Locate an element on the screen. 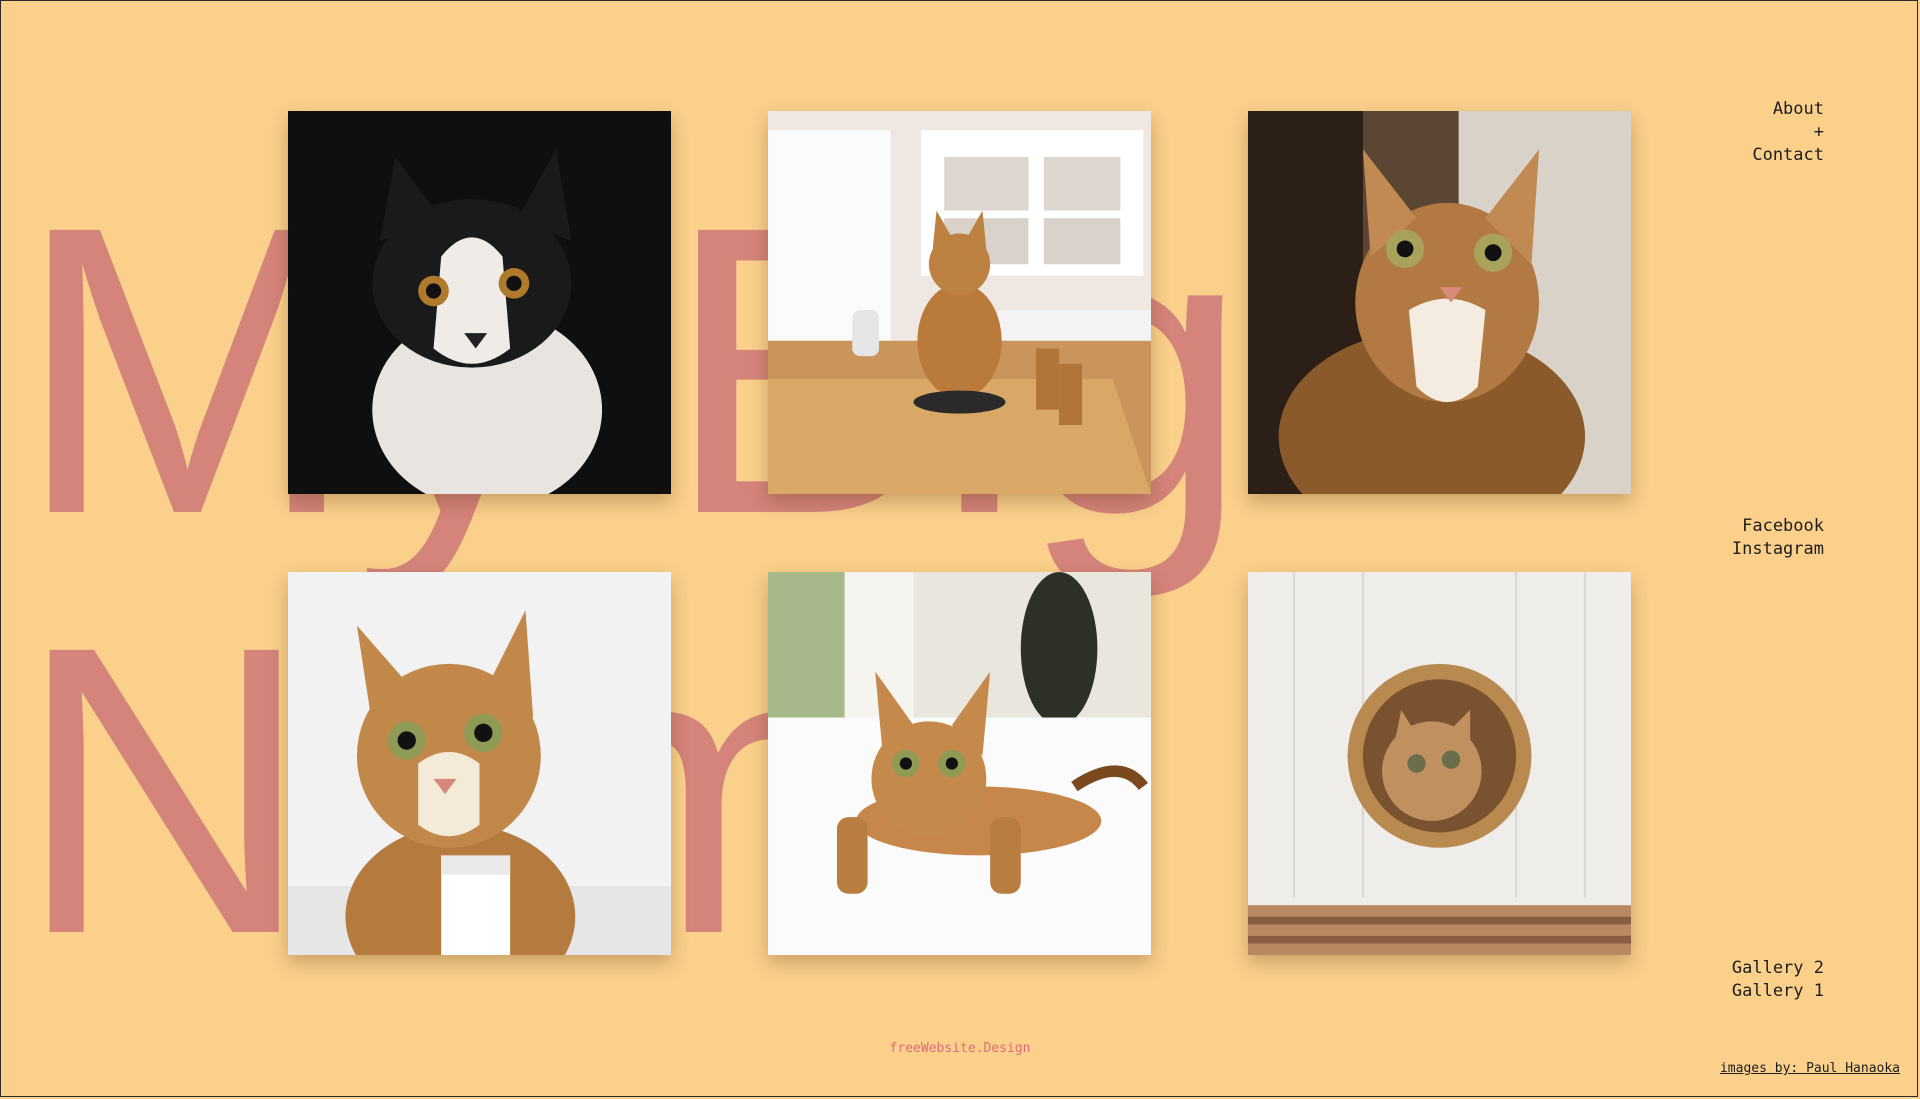 This screenshot has width=1920, height=1099. social-nav: Facebook Instagram is located at coordinates (1778, 538).